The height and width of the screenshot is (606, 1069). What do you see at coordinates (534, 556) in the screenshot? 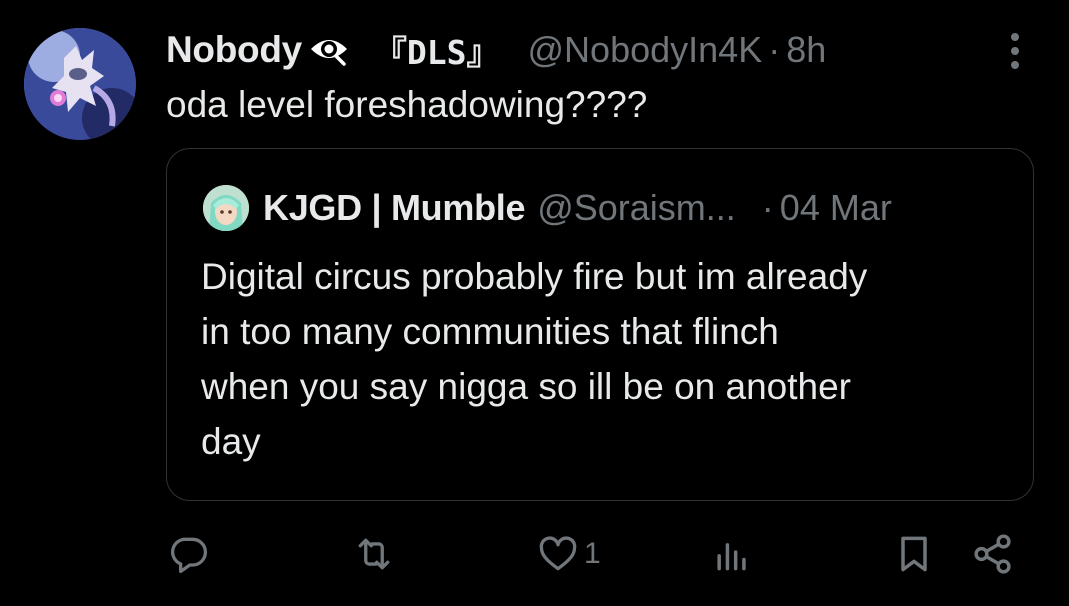
I see `action-bar: 1` at bounding box center [534, 556].